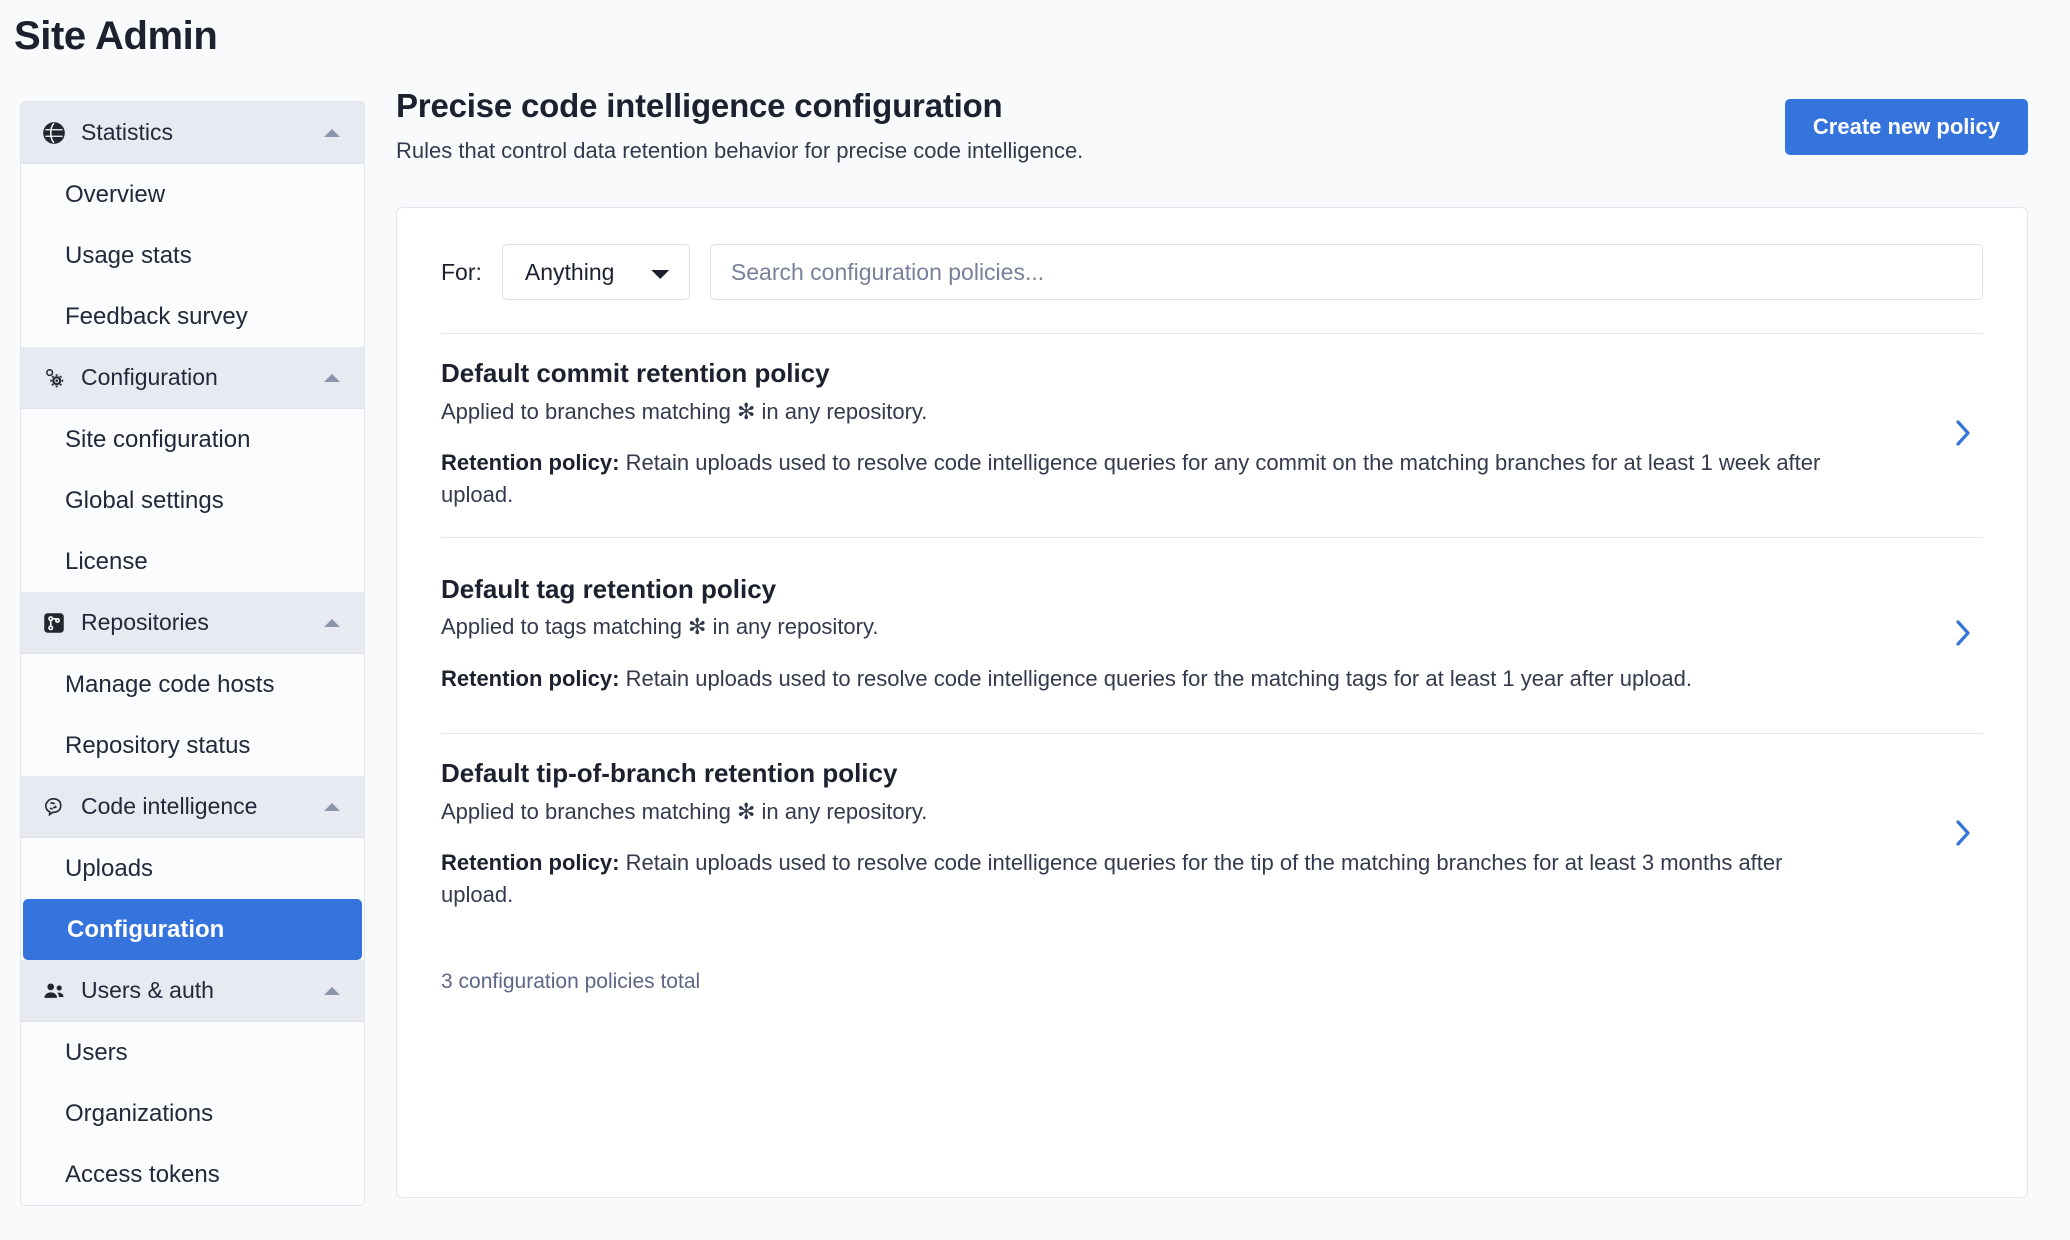 Image resolution: width=2070 pixels, height=1240 pixels. What do you see at coordinates (192, 1174) in the screenshot?
I see `sidebar-item-access-tokens: Access tokens` at bounding box center [192, 1174].